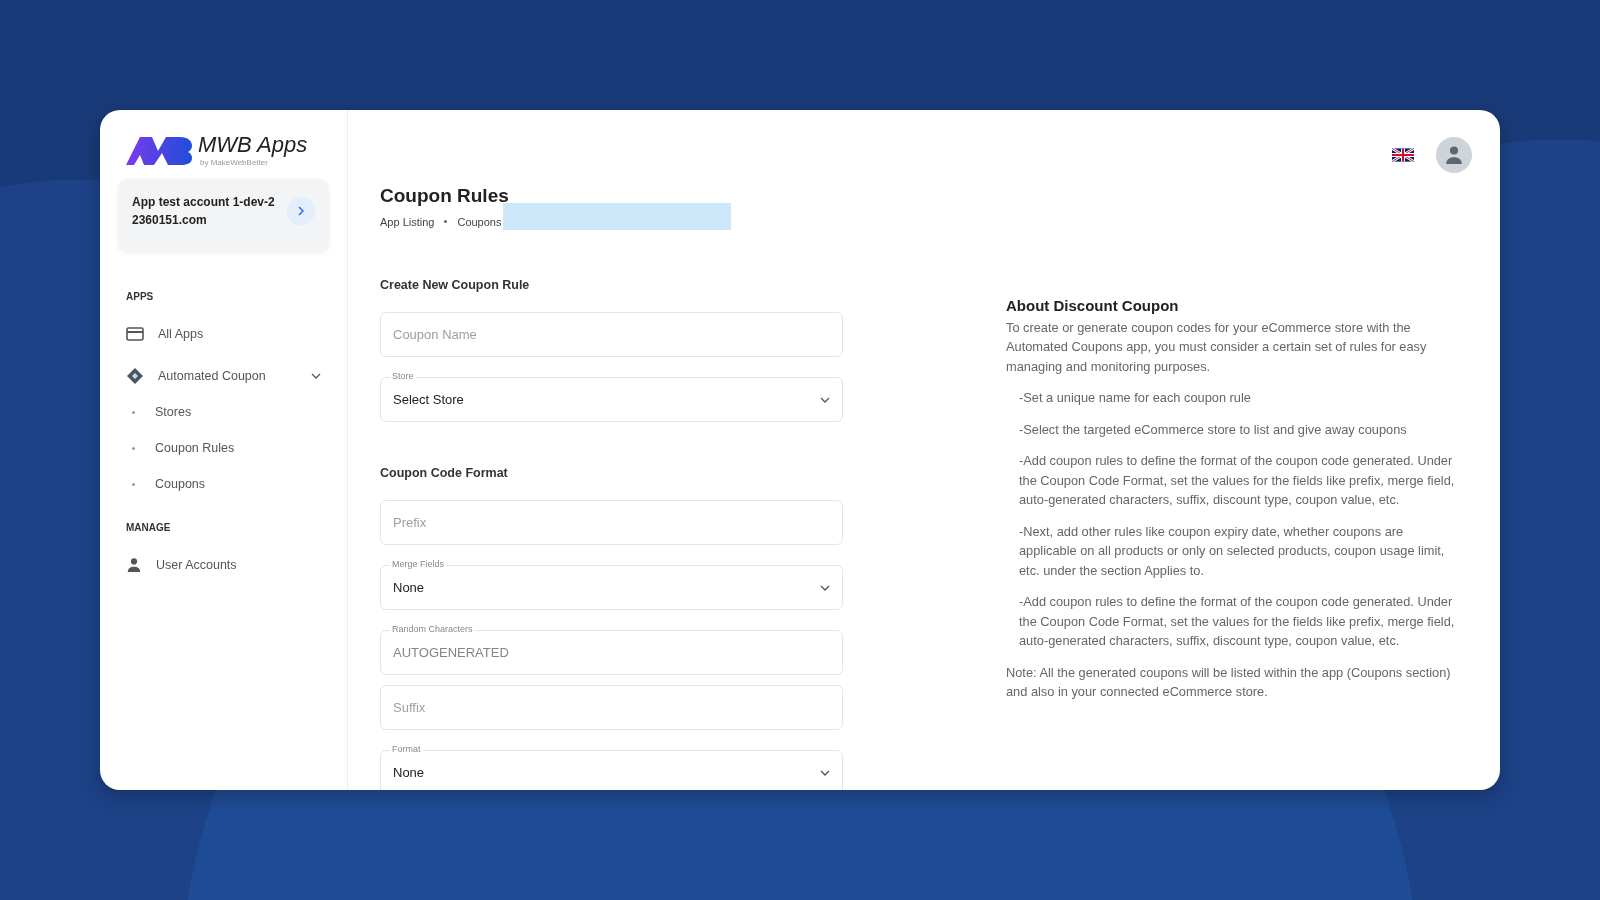 This screenshot has height=900, width=1600. Describe the element at coordinates (149, 527) in the screenshot. I see `section-heading: MANAGE` at that location.